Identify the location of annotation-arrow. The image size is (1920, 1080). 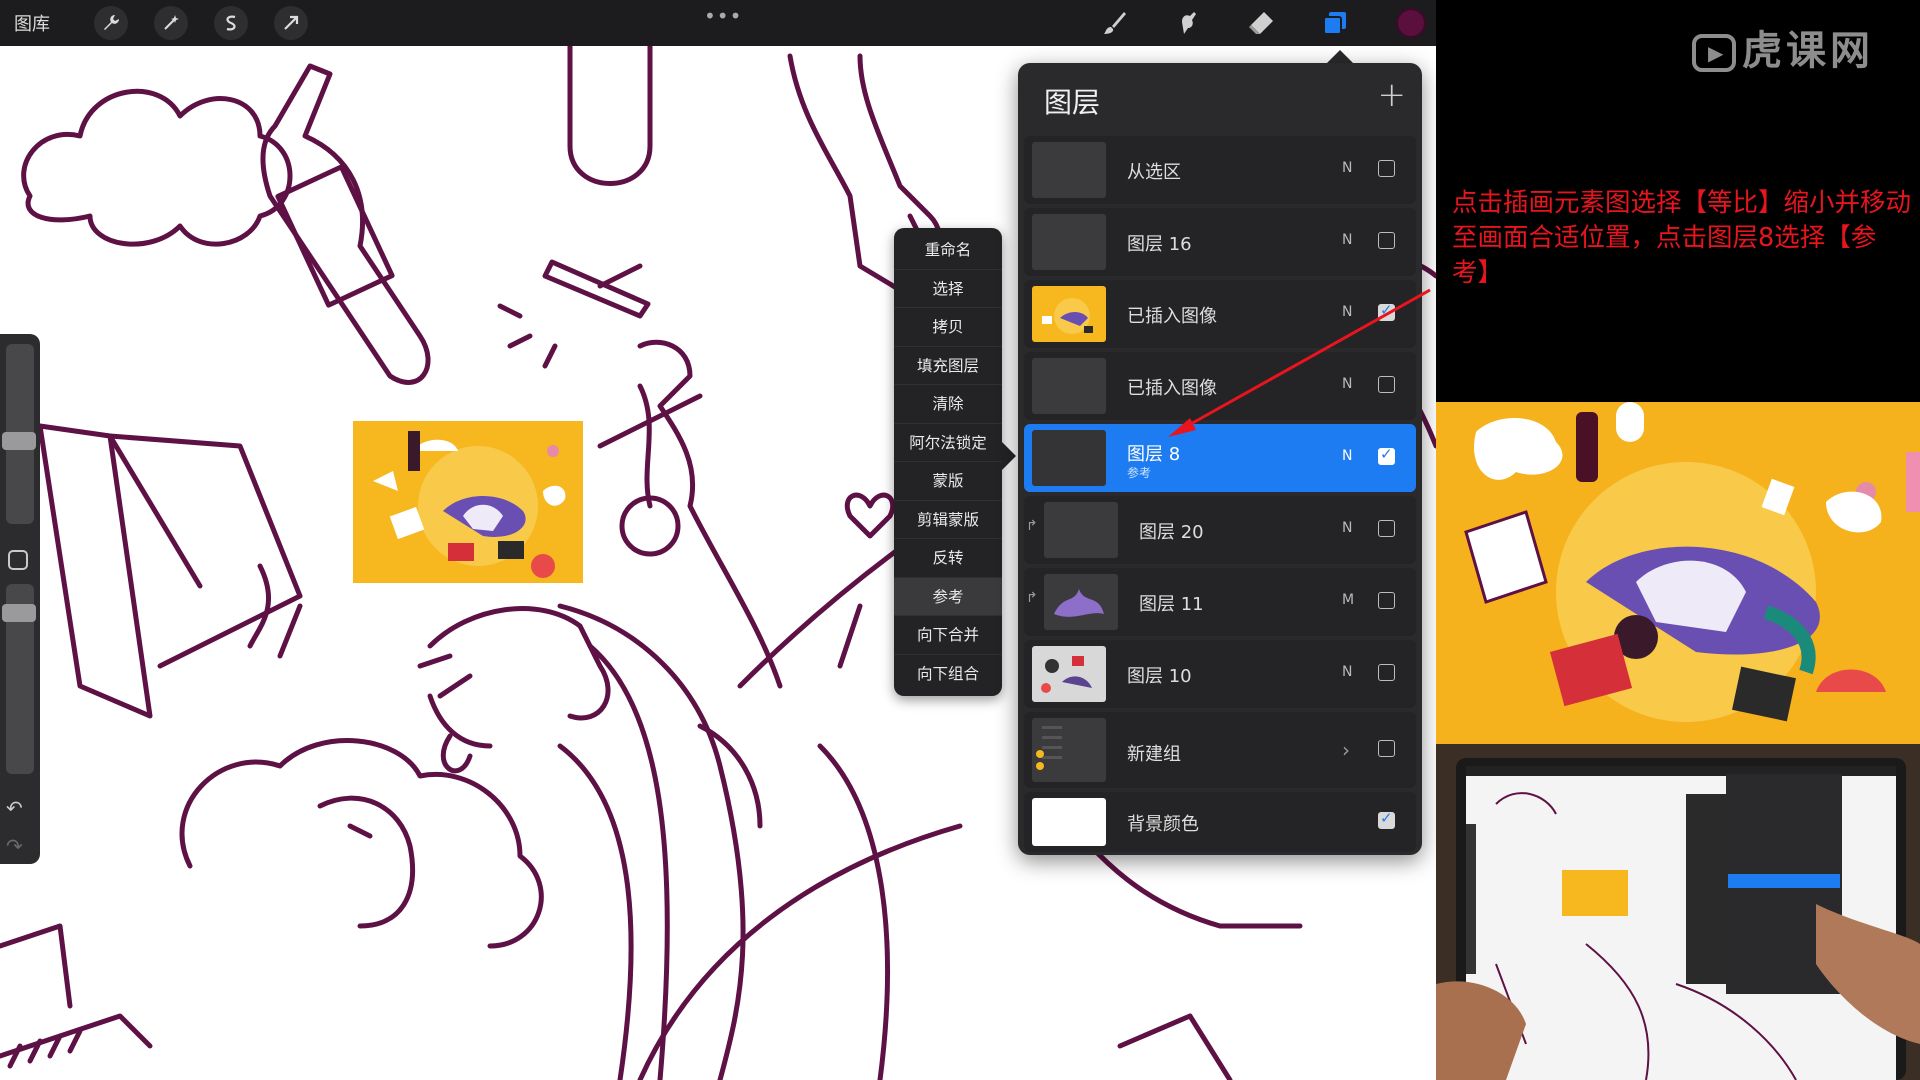
(1299, 362).